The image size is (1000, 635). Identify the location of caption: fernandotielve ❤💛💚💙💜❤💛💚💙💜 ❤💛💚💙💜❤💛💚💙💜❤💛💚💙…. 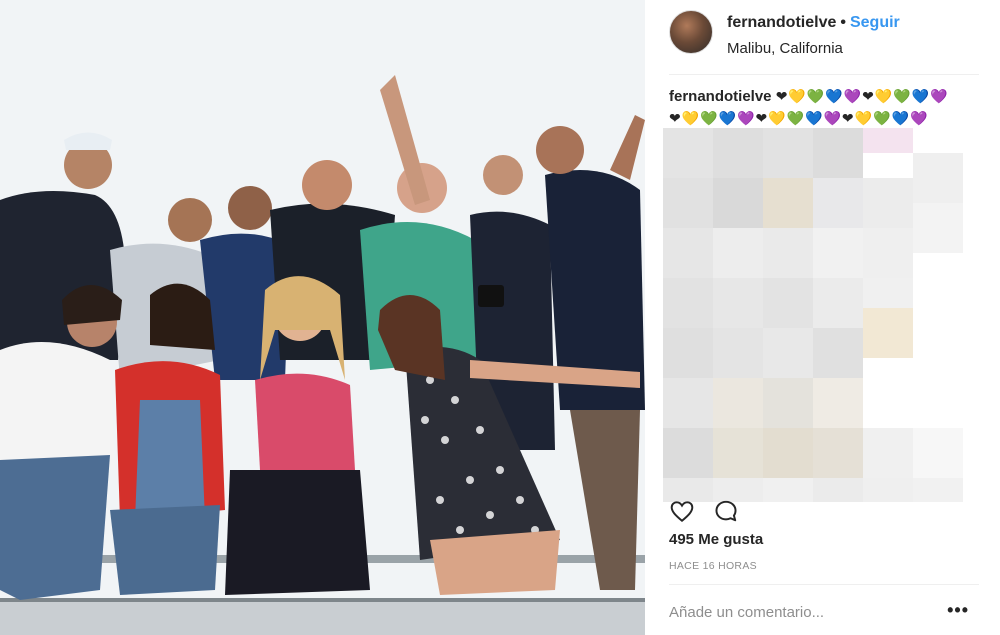
(826, 108).